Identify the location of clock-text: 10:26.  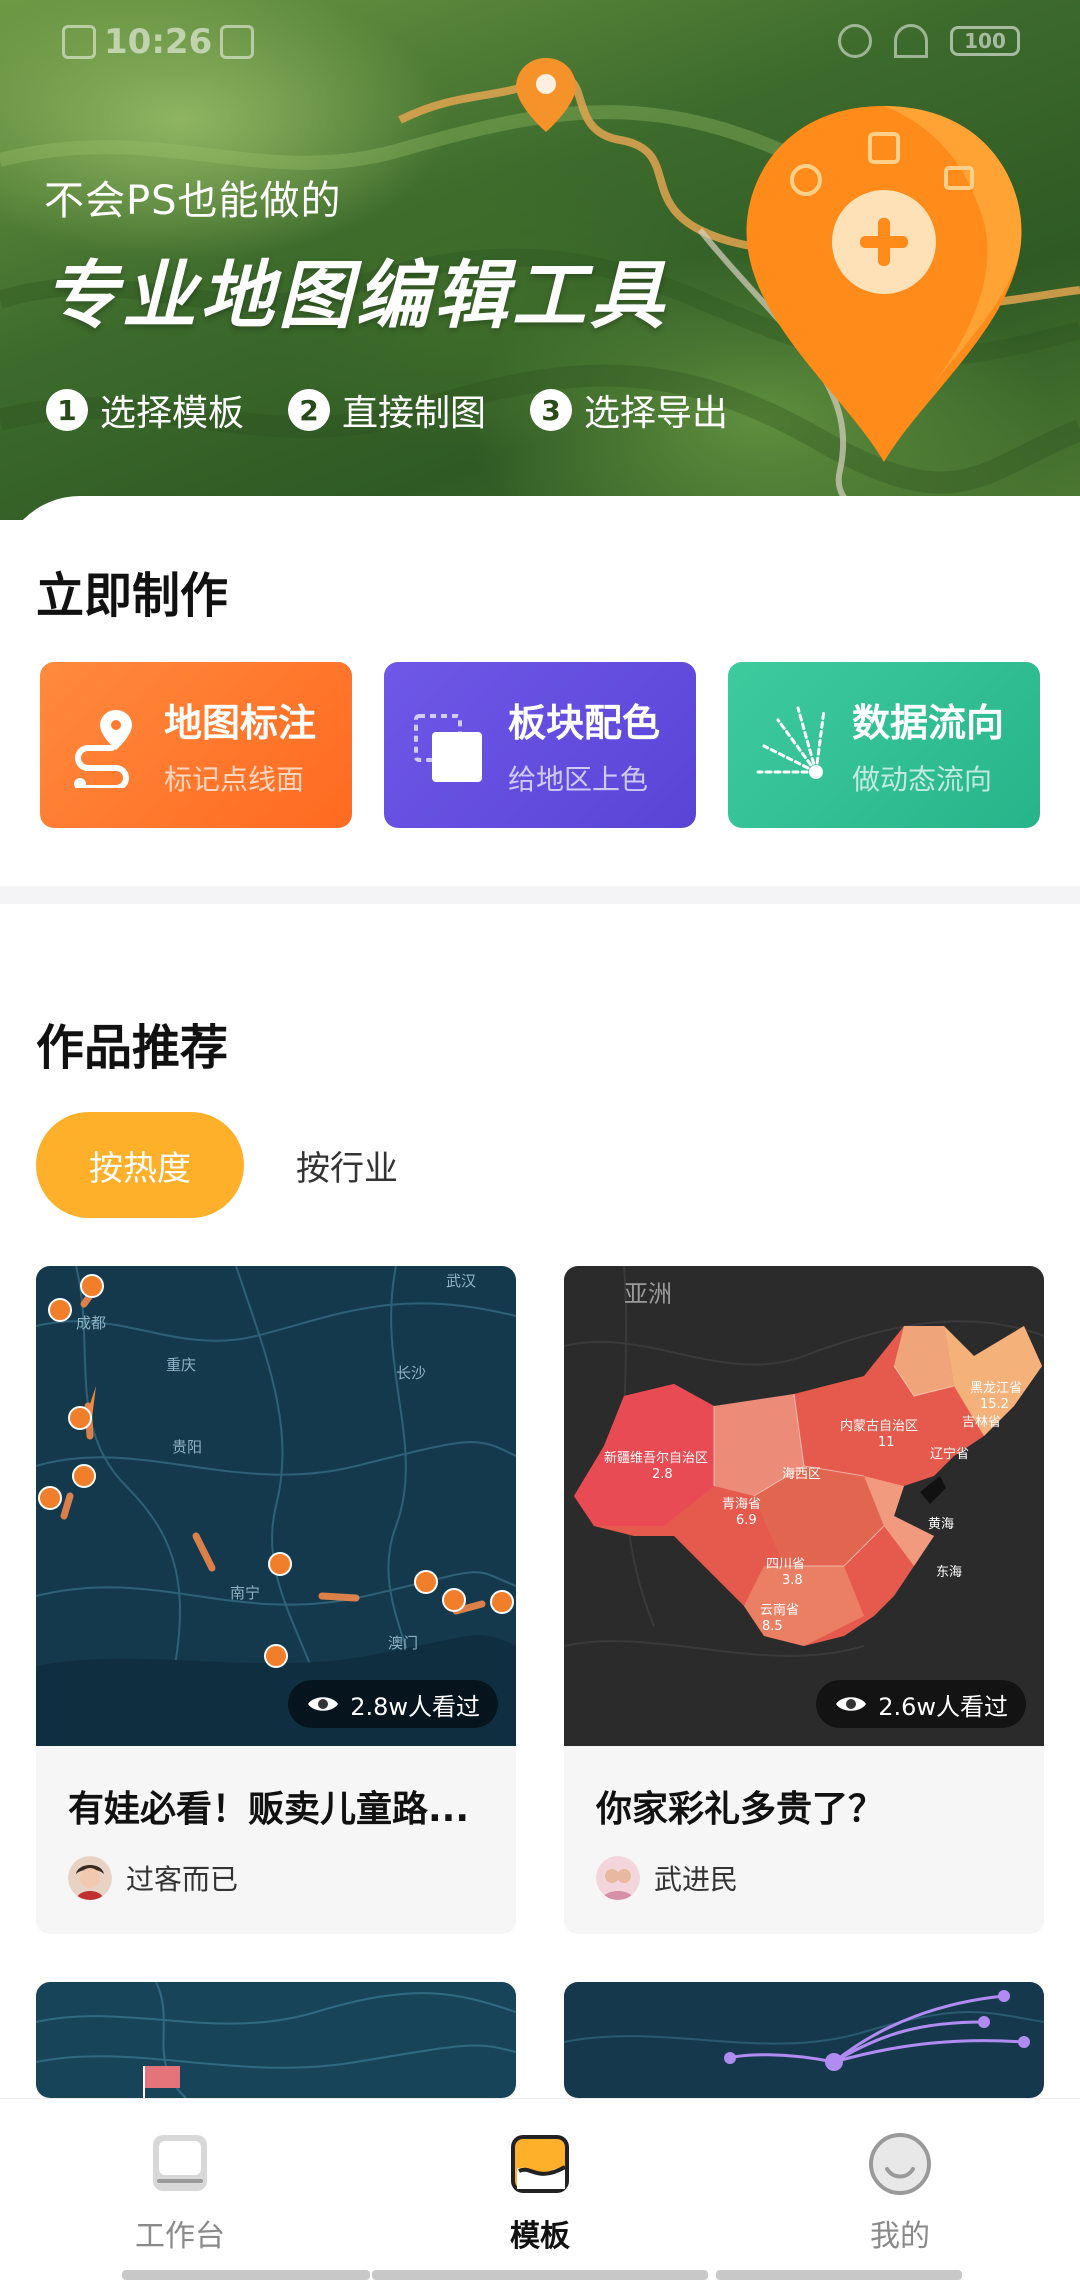
(158, 42).